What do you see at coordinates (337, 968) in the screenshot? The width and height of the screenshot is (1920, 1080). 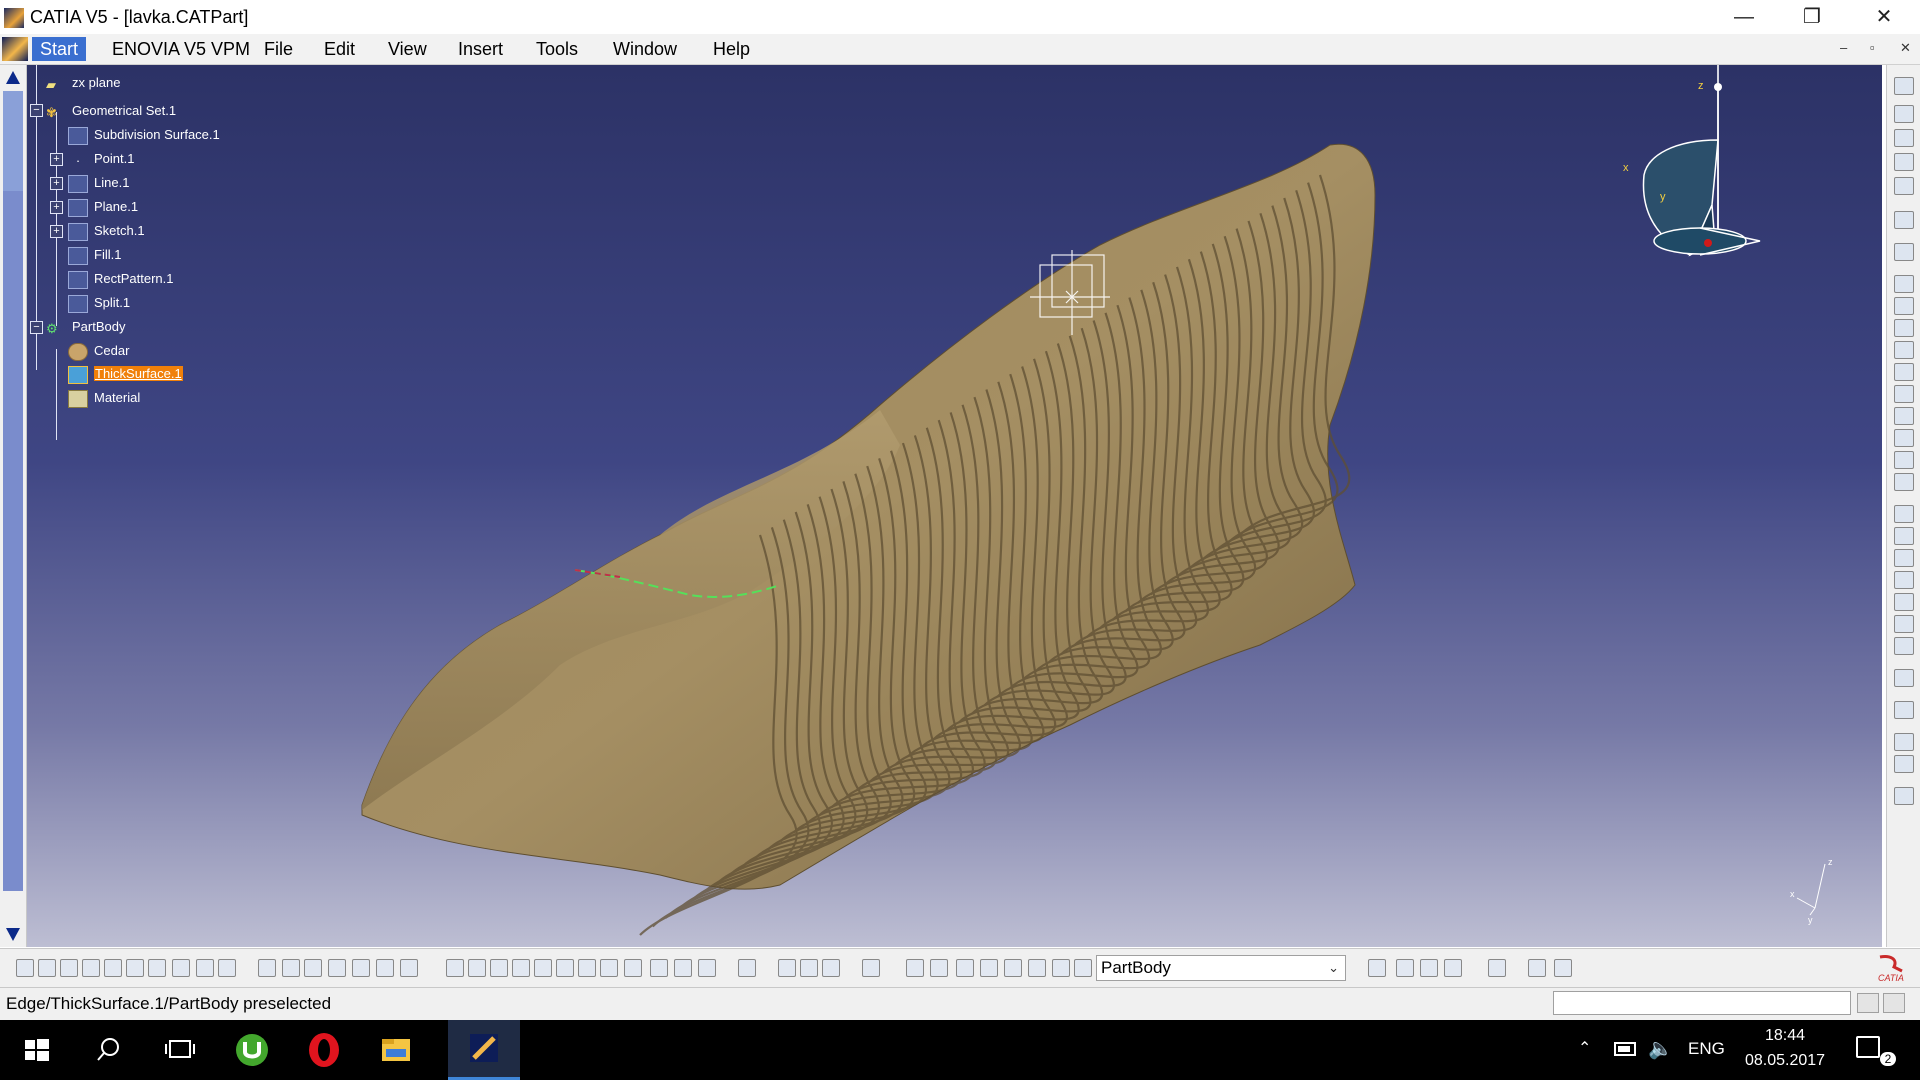 I see `table-icon` at bounding box center [337, 968].